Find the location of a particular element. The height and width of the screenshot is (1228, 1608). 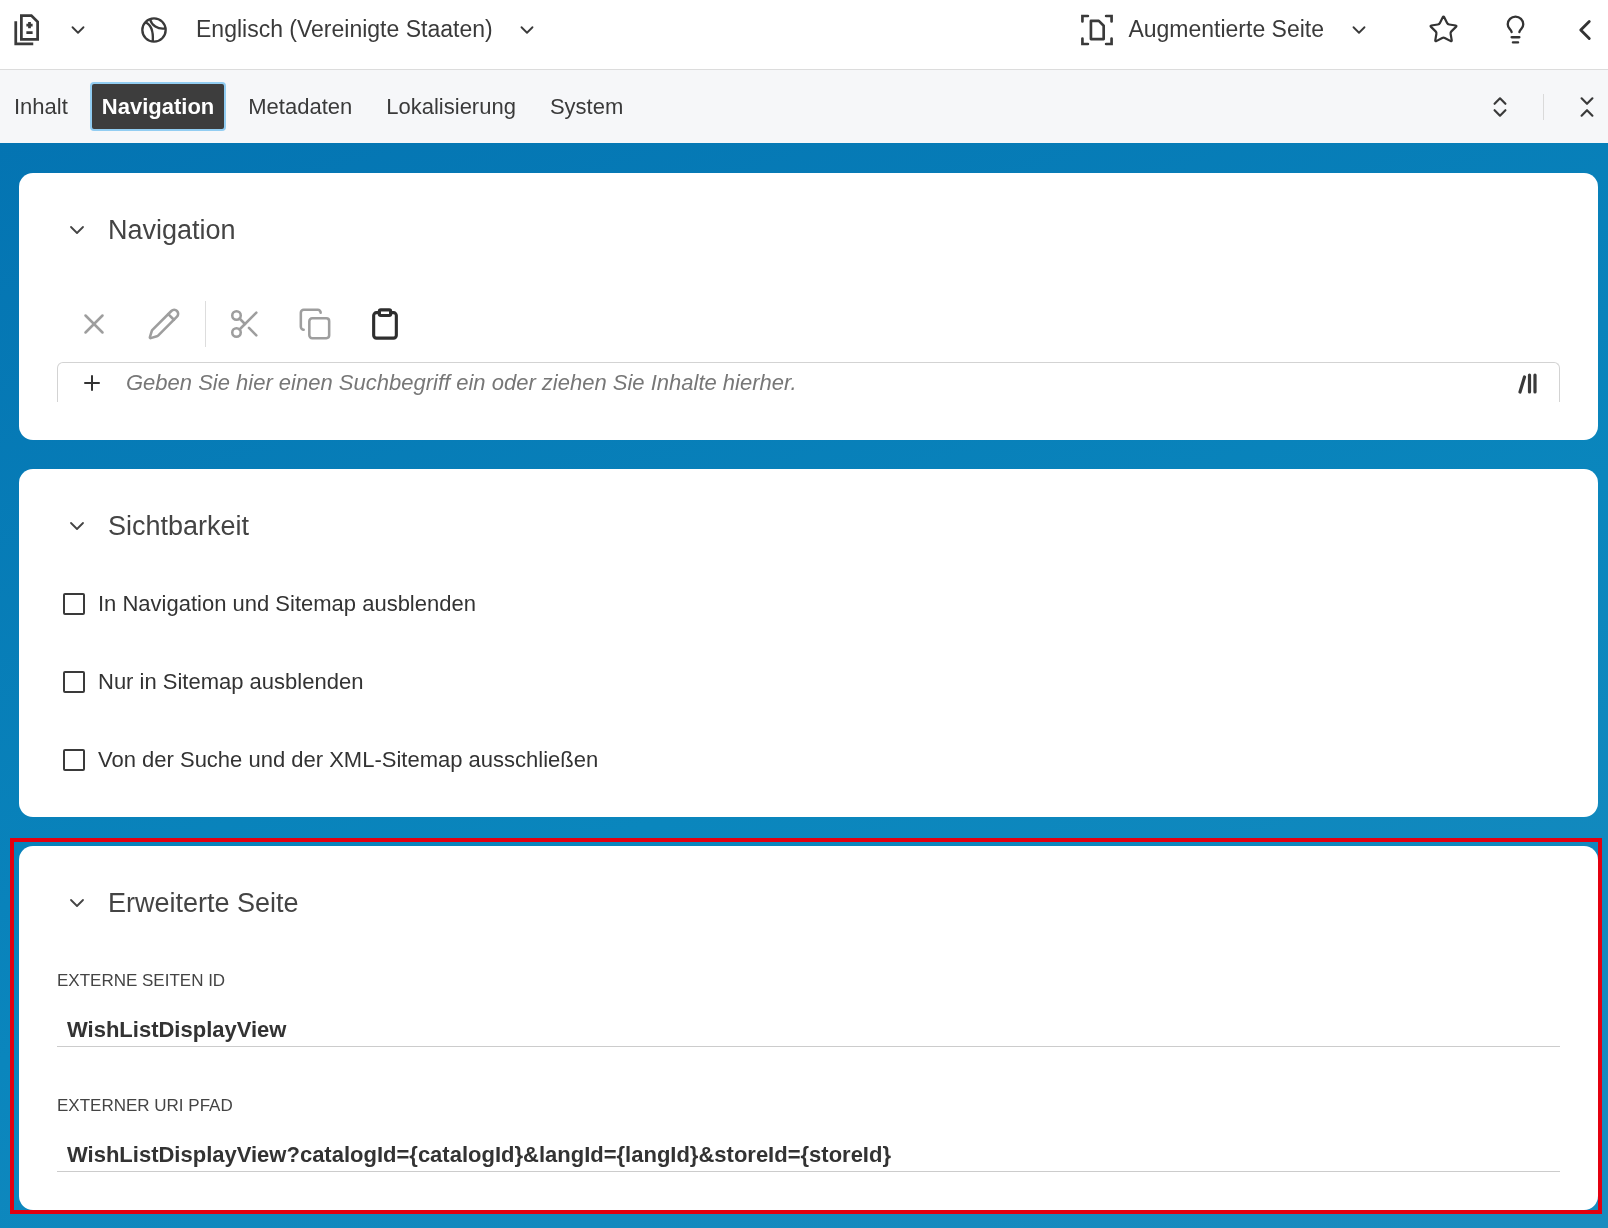

star-icon is located at coordinates (1443, 29).